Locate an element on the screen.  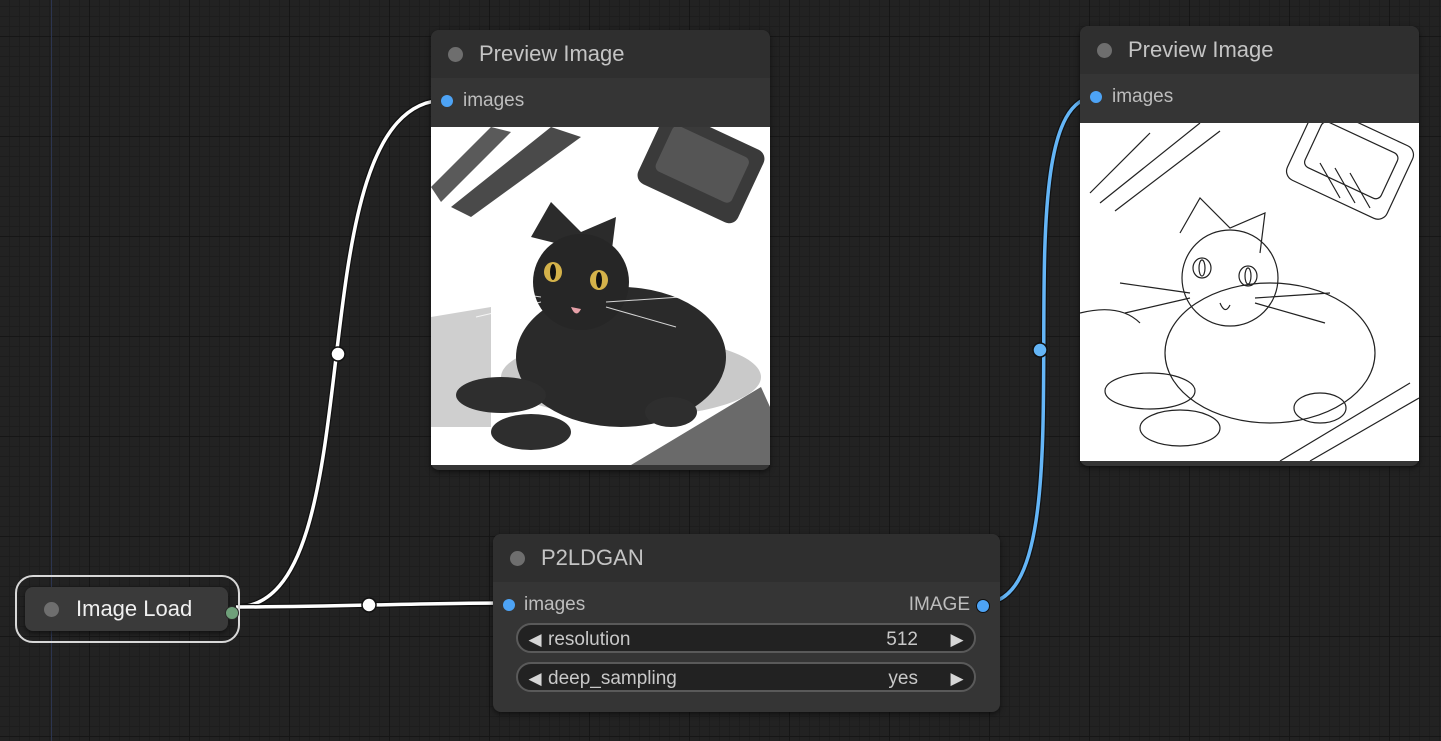
link-load-to-p2ldgan is located at coordinates (371, 605).